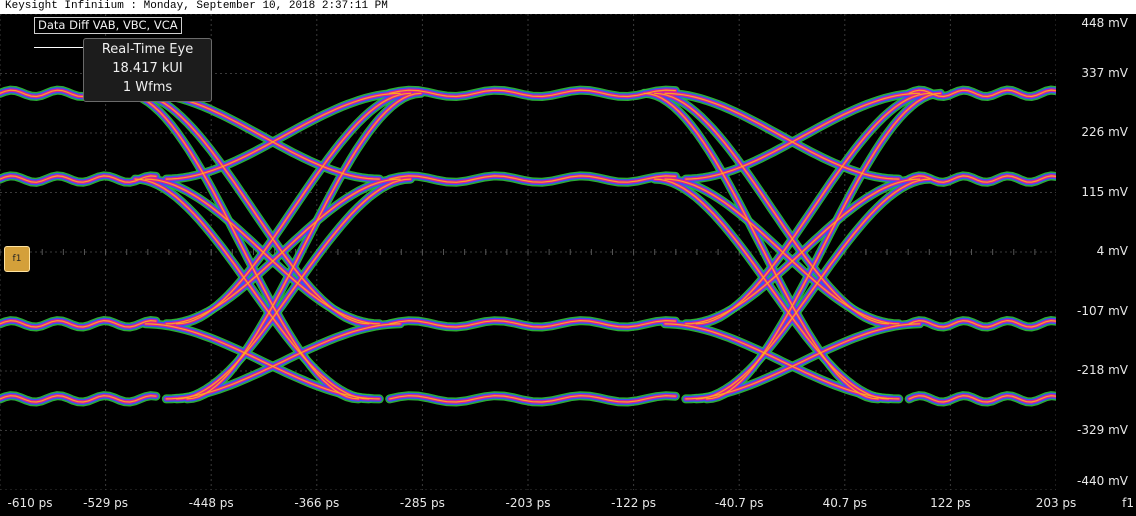 The height and width of the screenshot is (516, 1136). I want to click on y-tick-label: -107 mV, so click(1102, 310).